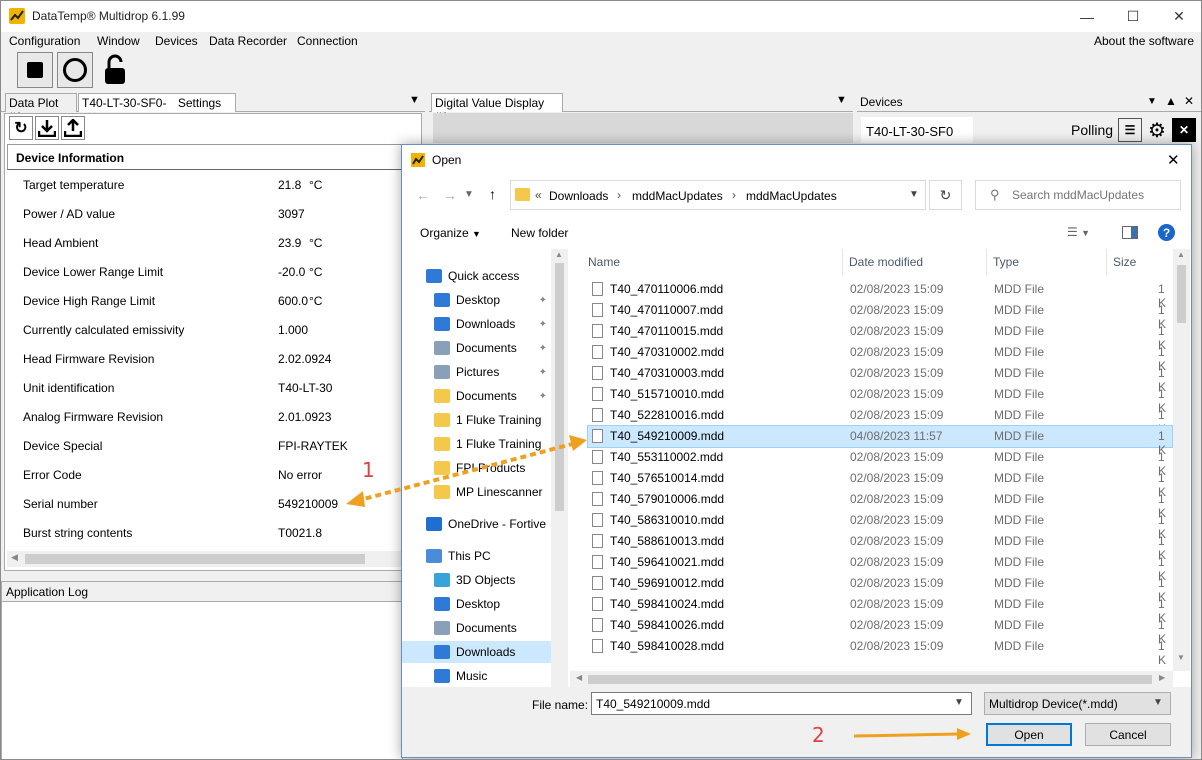  Describe the element at coordinates (368, 470) in the screenshot. I see `annotation-step-1: 1` at that location.